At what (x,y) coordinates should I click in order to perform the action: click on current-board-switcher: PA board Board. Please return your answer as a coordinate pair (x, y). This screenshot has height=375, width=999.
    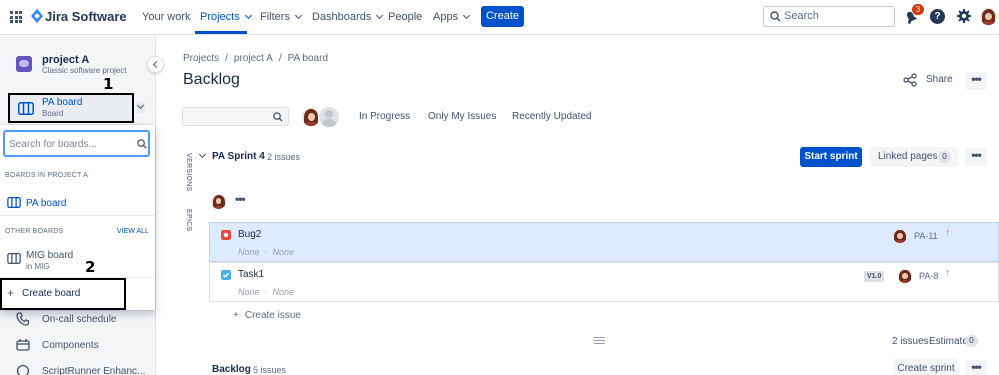
    Looking at the image, I should click on (71, 108).